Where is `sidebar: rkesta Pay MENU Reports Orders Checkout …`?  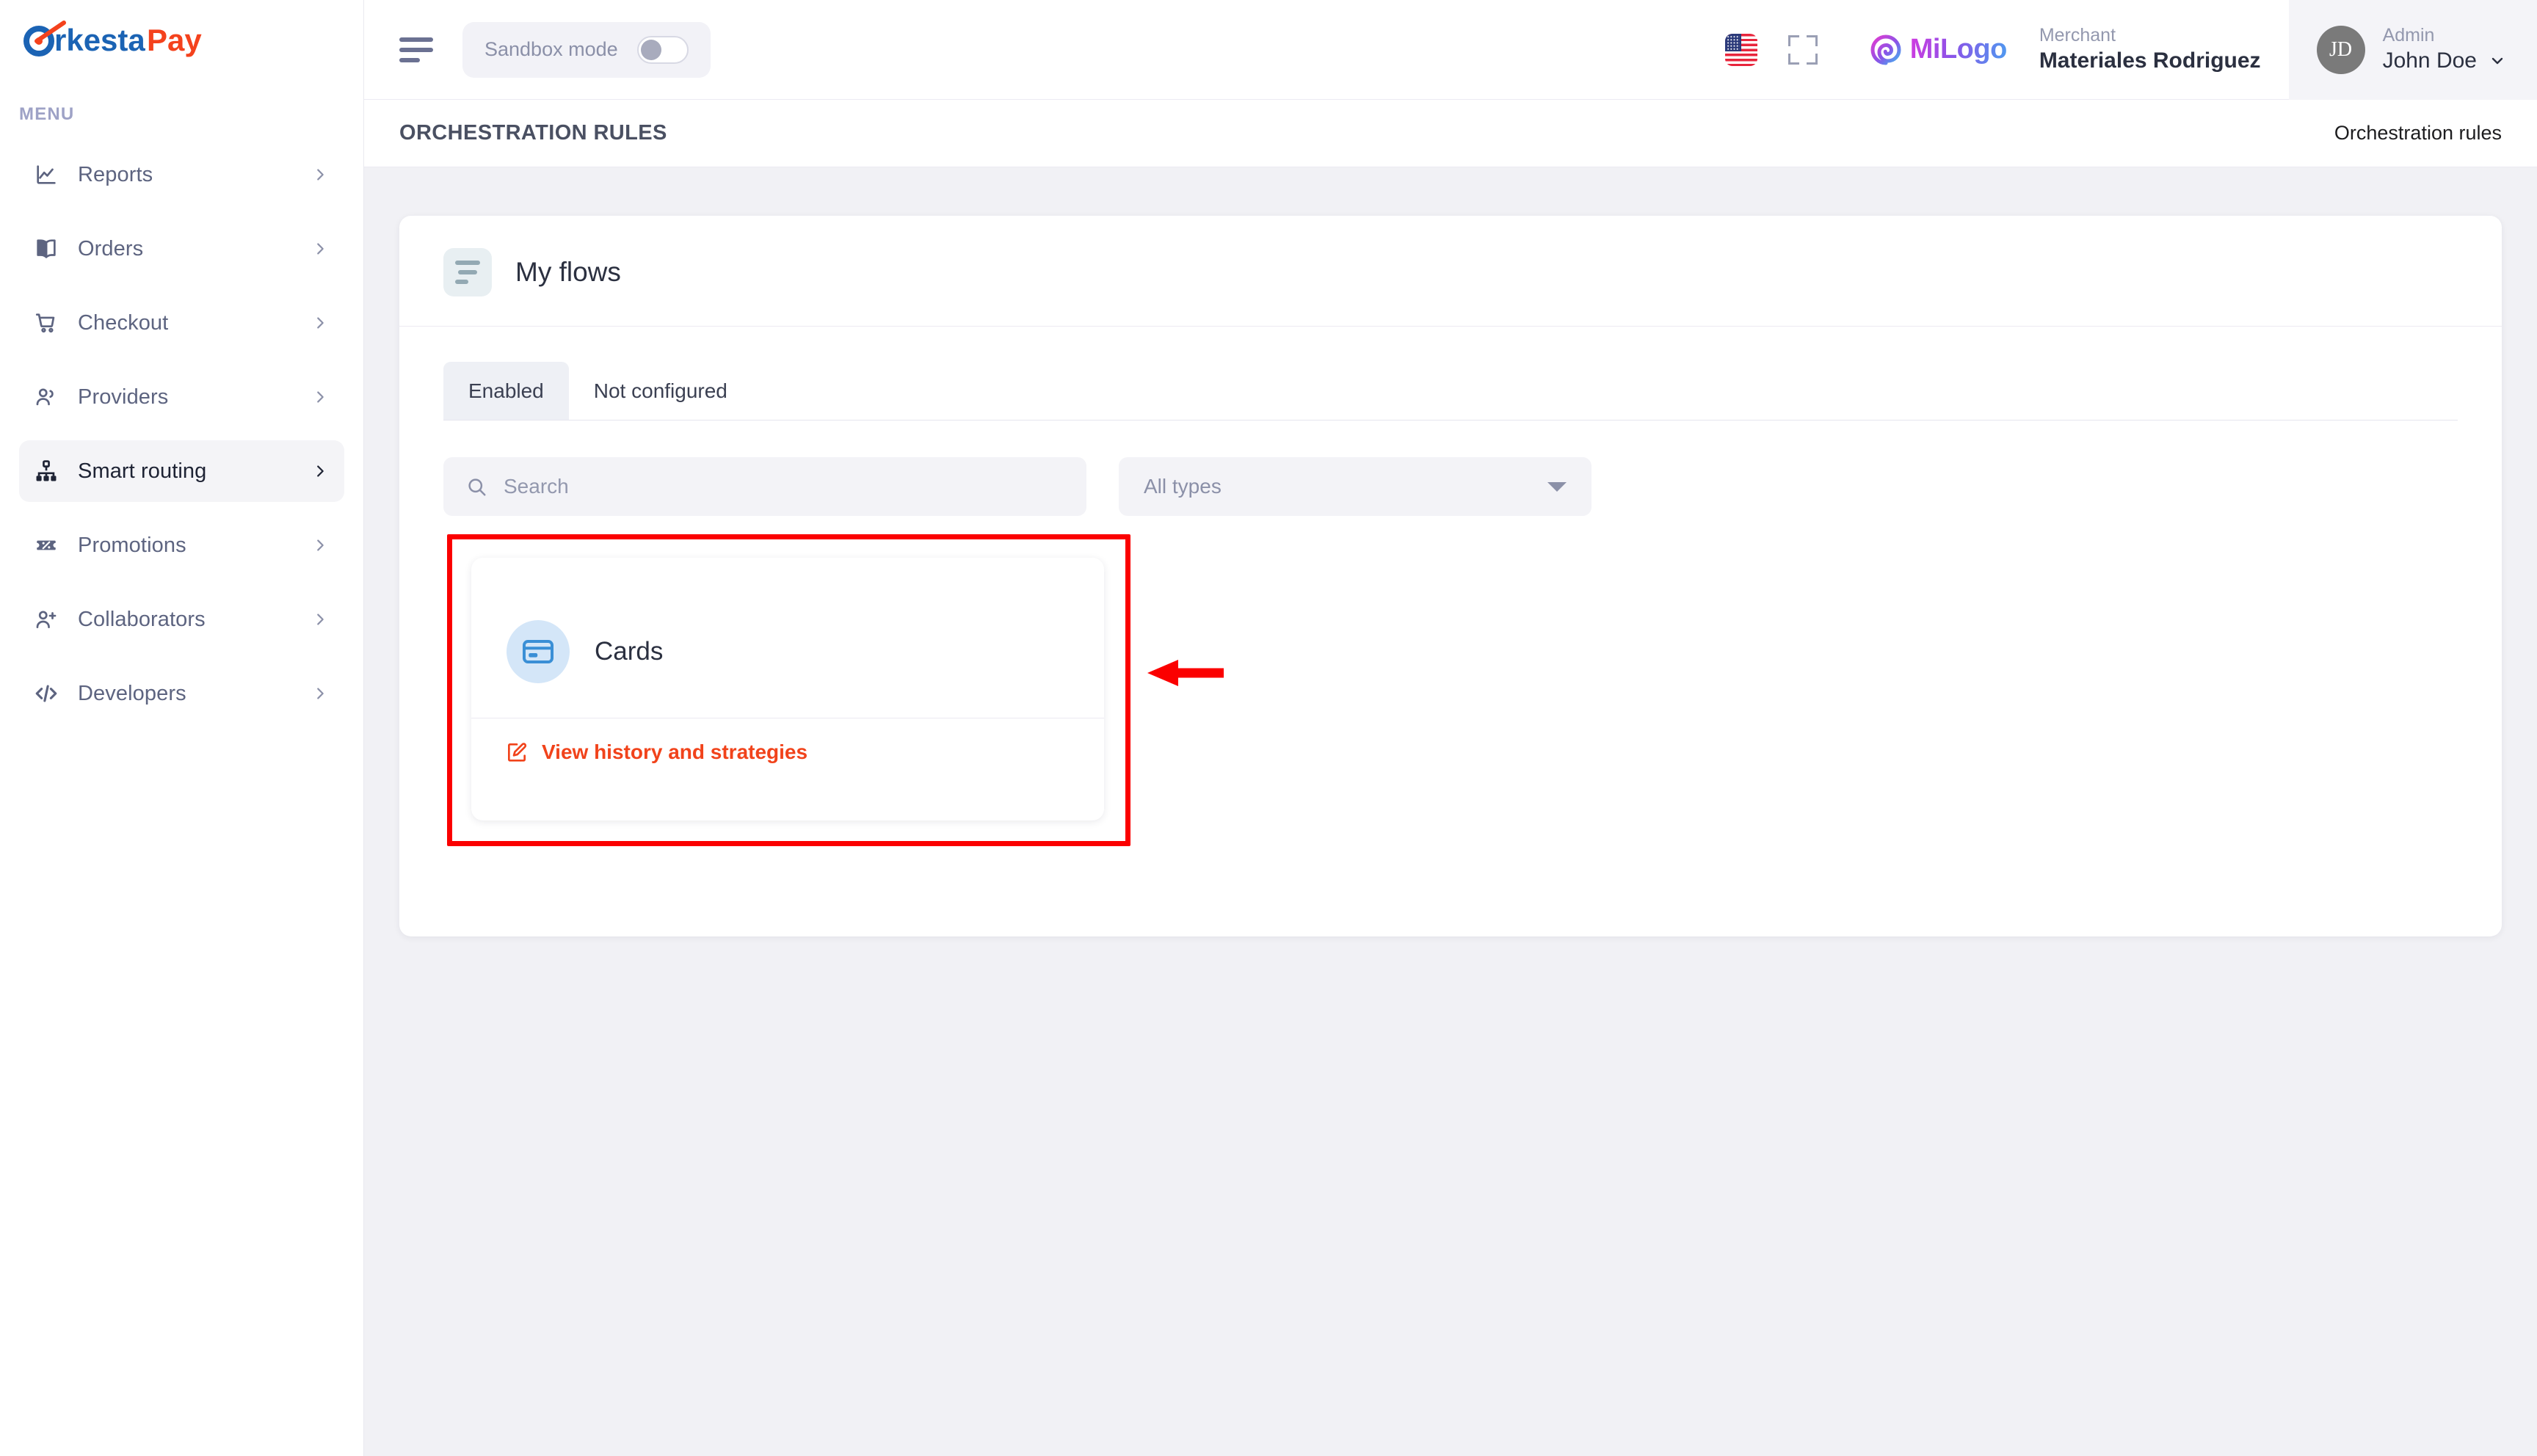 sidebar: rkesta Pay MENU Reports Orders Checkout … is located at coordinates (182, 728).